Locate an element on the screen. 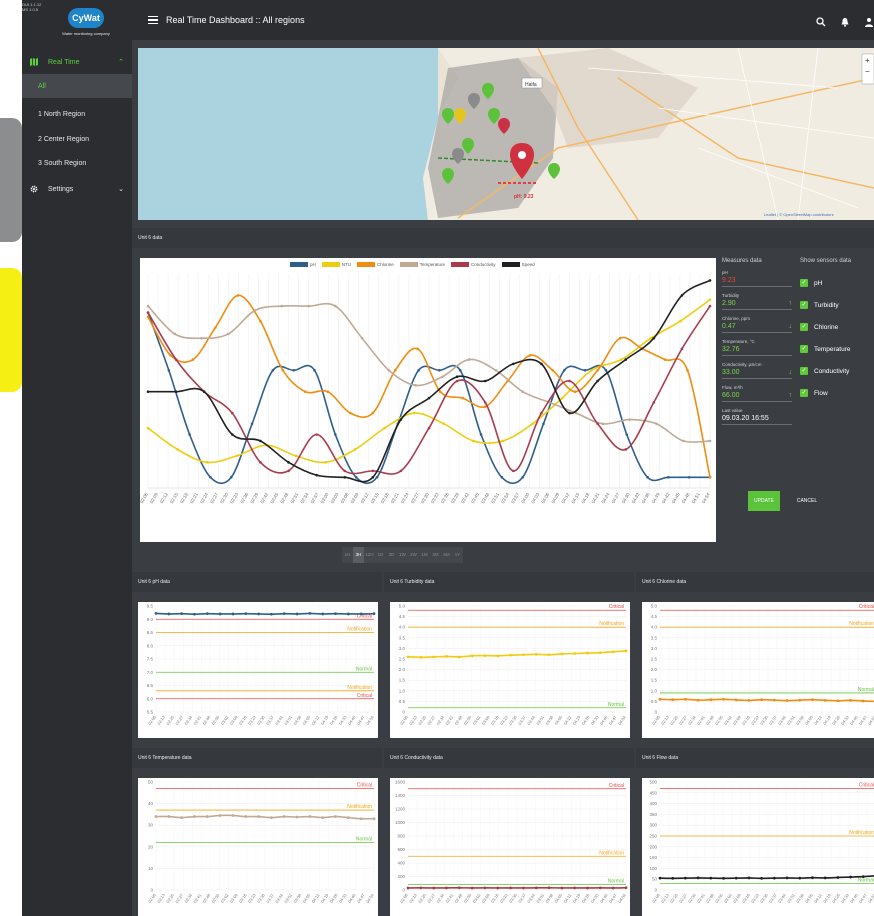 Image resolution: width=874 pixels, height=916 pixels. logo: CyWat Water monitoring company is located at coordinates (86, 26).